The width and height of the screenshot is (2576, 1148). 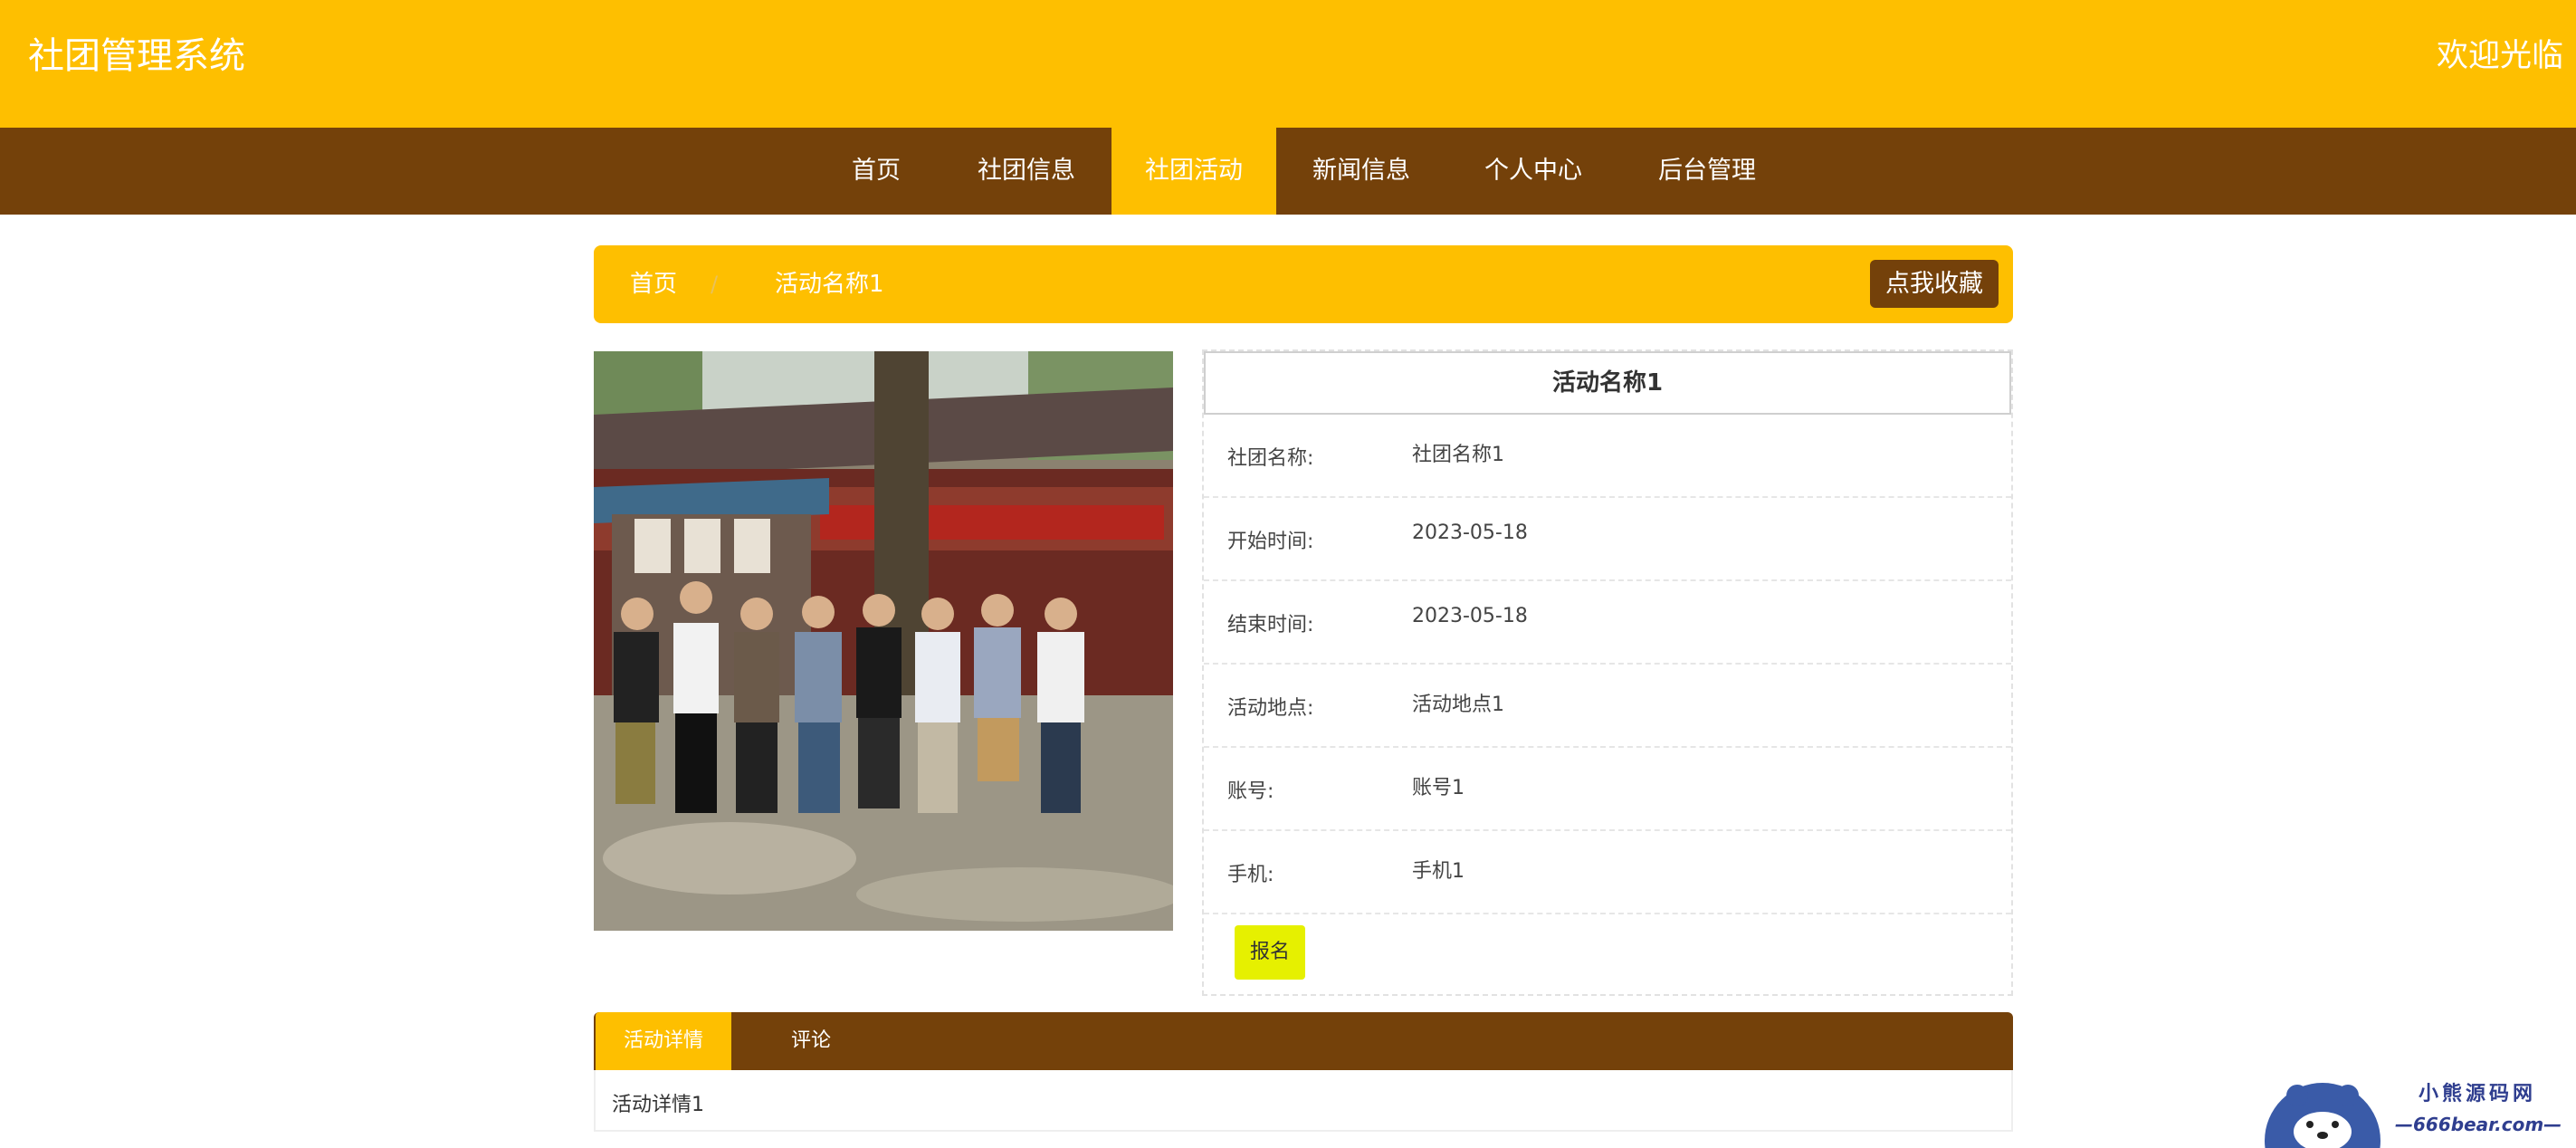 What do you see at coordinates (2478, 1124) in the screenshot?
I see `watermark-en-text: —666bear.com—` at bounding box center [2478, 1124].